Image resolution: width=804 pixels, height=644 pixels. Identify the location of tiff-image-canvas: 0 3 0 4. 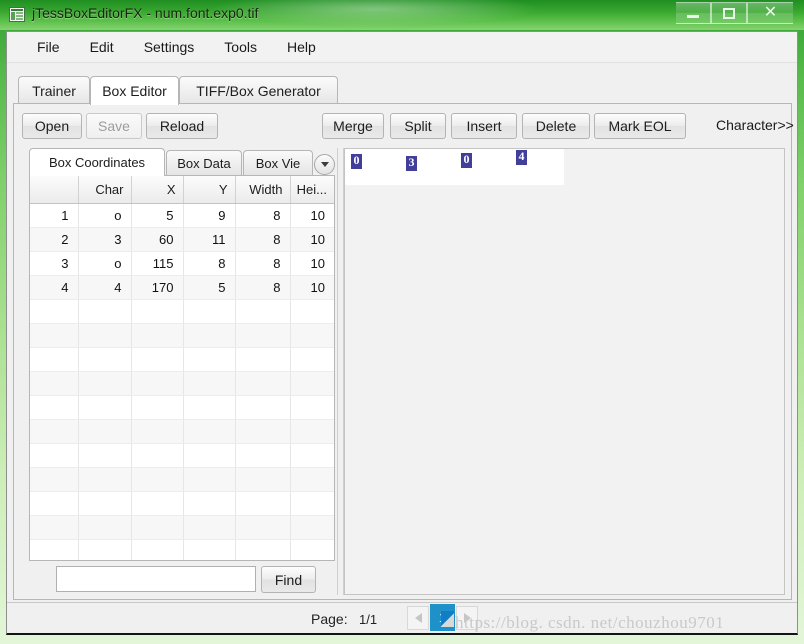
(454, 167).